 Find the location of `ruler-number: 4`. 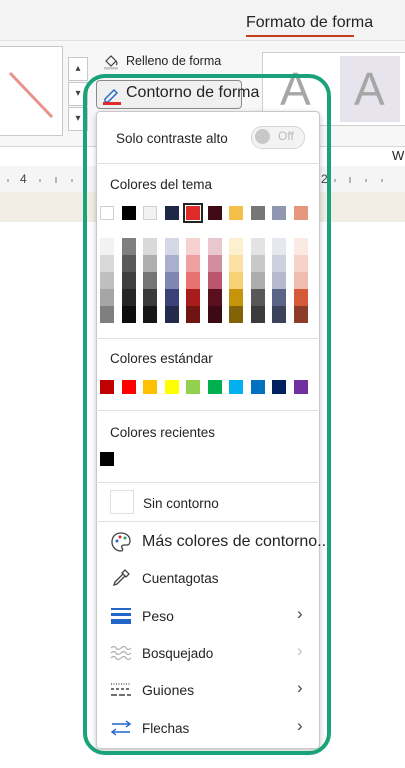

ruler-number: 4 is located at coordinates (23, 179).